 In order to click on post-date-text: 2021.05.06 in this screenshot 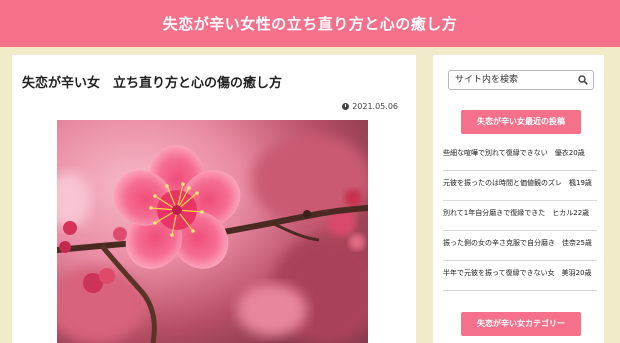, I will do `click(375, 106)`.